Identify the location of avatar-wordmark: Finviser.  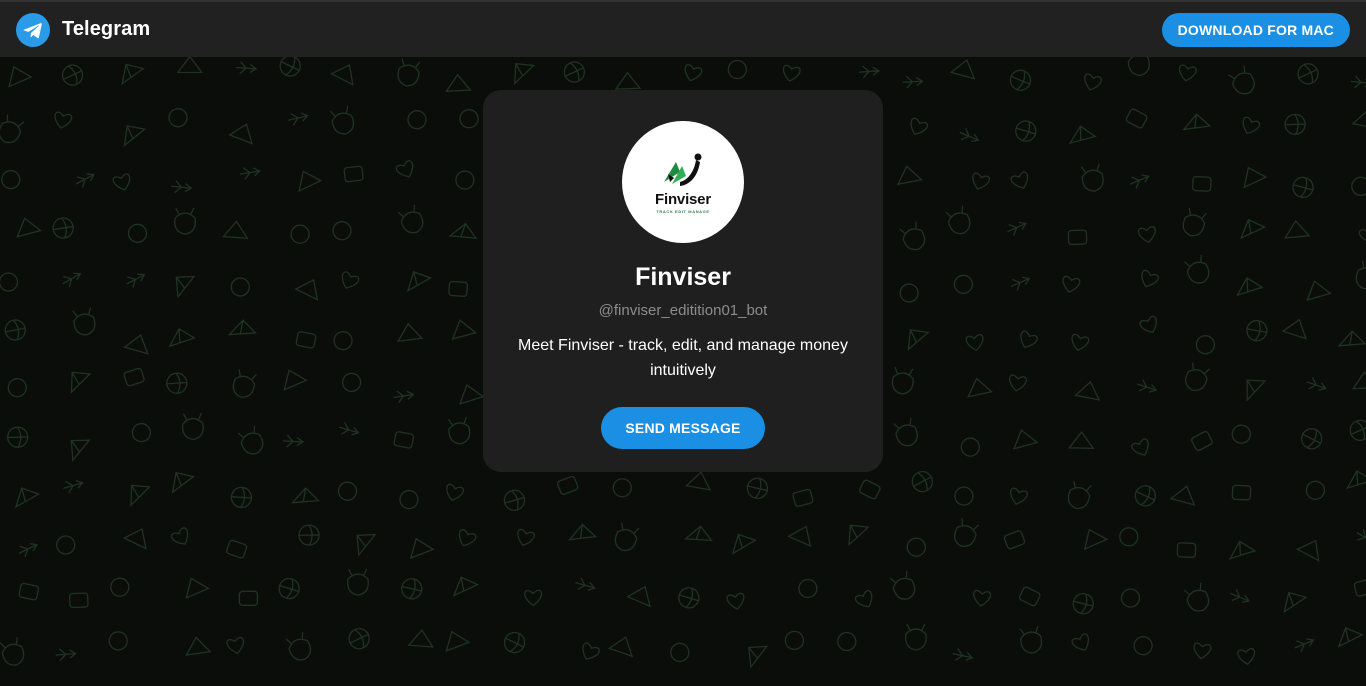
(683, 199).